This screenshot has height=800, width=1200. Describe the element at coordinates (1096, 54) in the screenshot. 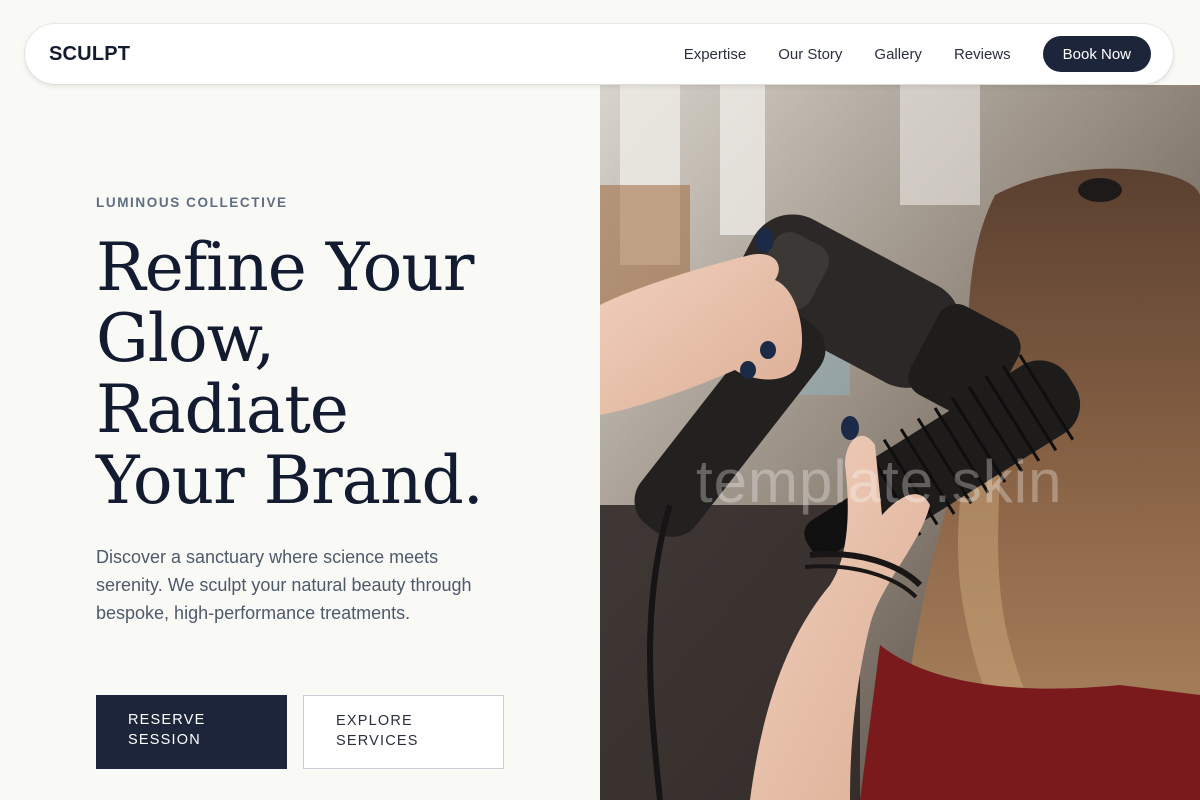

I see `book-now-button: Book Now` at that location.